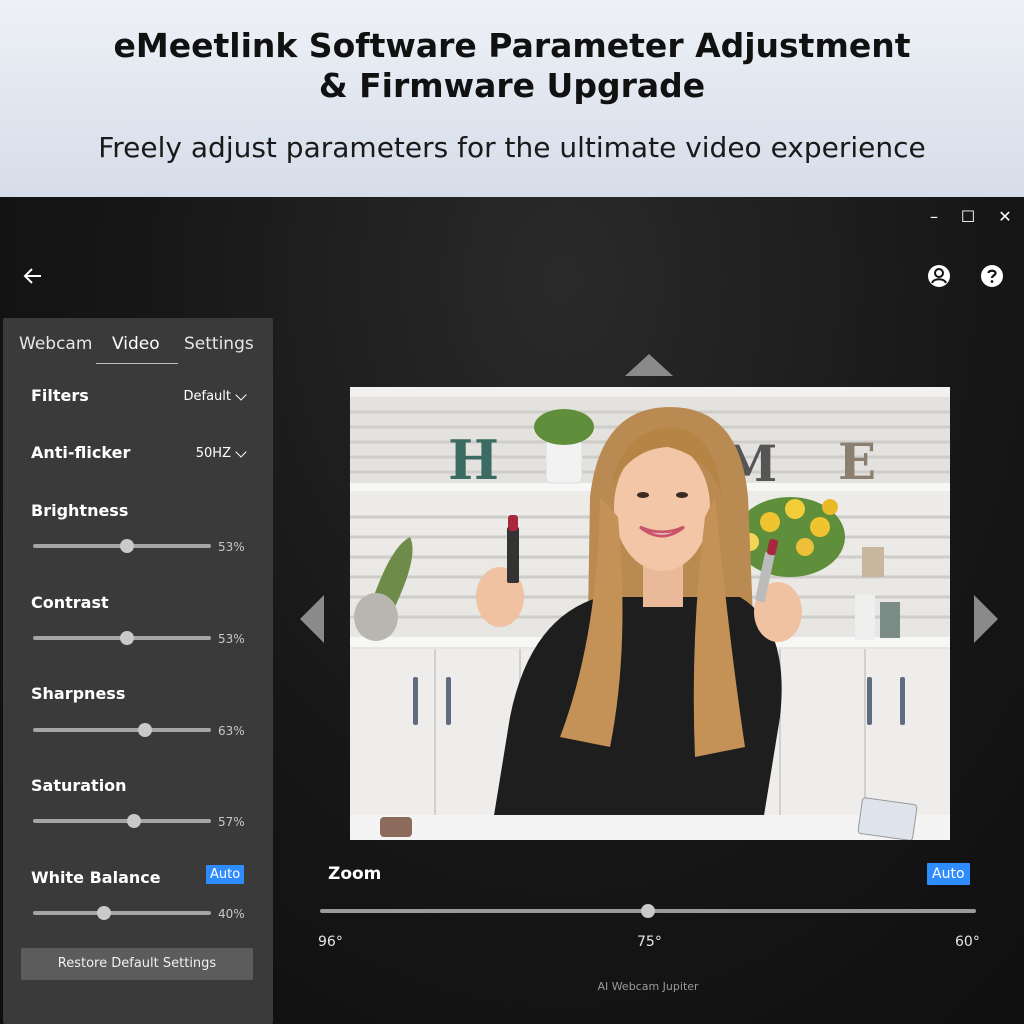 Image resolution: width=1024 pixels, height=1024 pixels. What do you see at coordinates (948, 874) in the screenshot?
I see `zoom-auto-toggle: Auto` at bounding box center [948, 874].